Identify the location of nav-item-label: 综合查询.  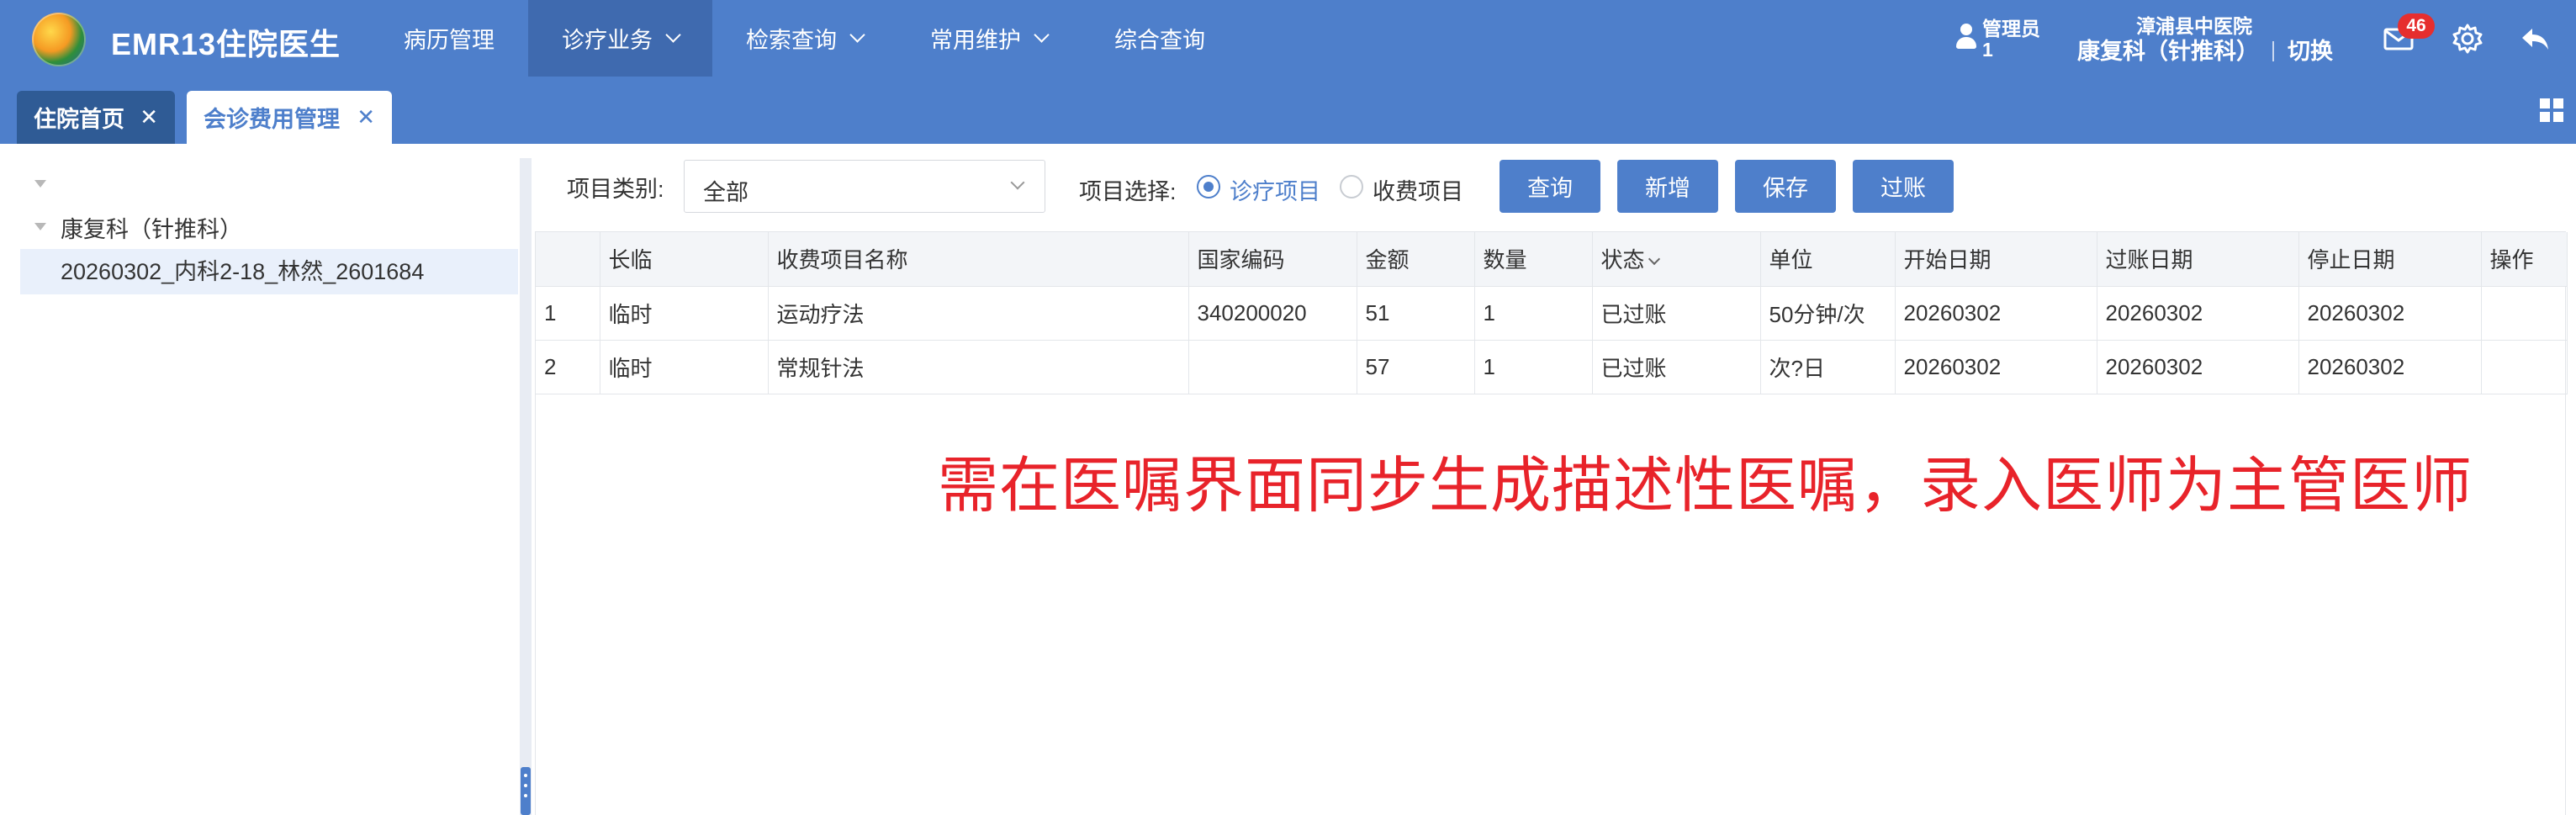
(1159, 40).